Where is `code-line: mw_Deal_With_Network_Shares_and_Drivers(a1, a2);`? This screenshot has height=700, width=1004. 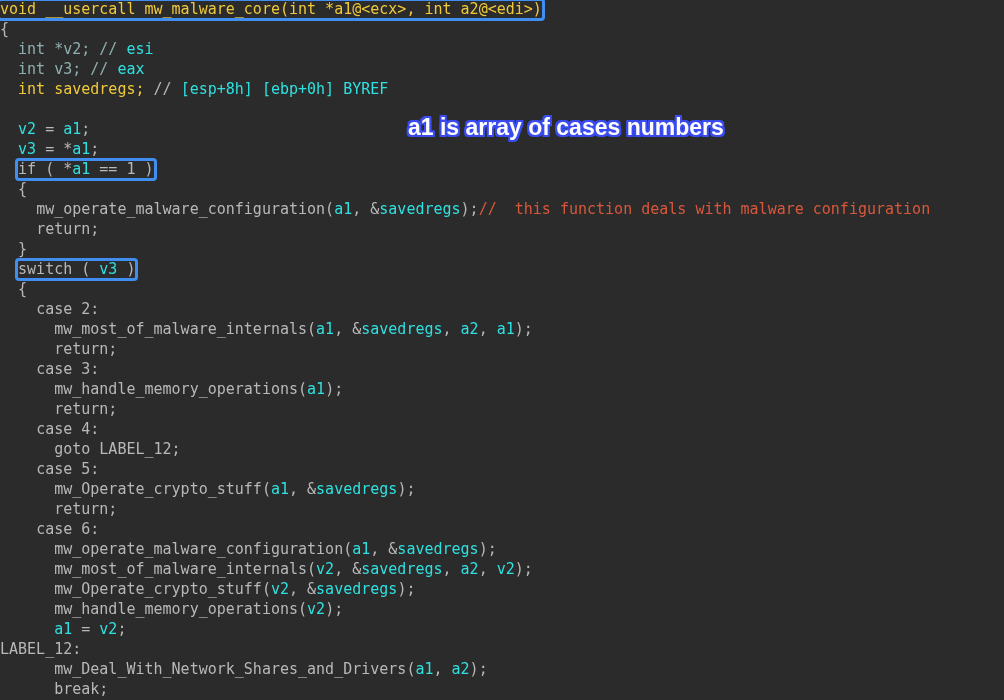 code-line: mw_Deal_With_Network_Shares_and_Drivers(a1, a2); is located at coordinates (271, 669).